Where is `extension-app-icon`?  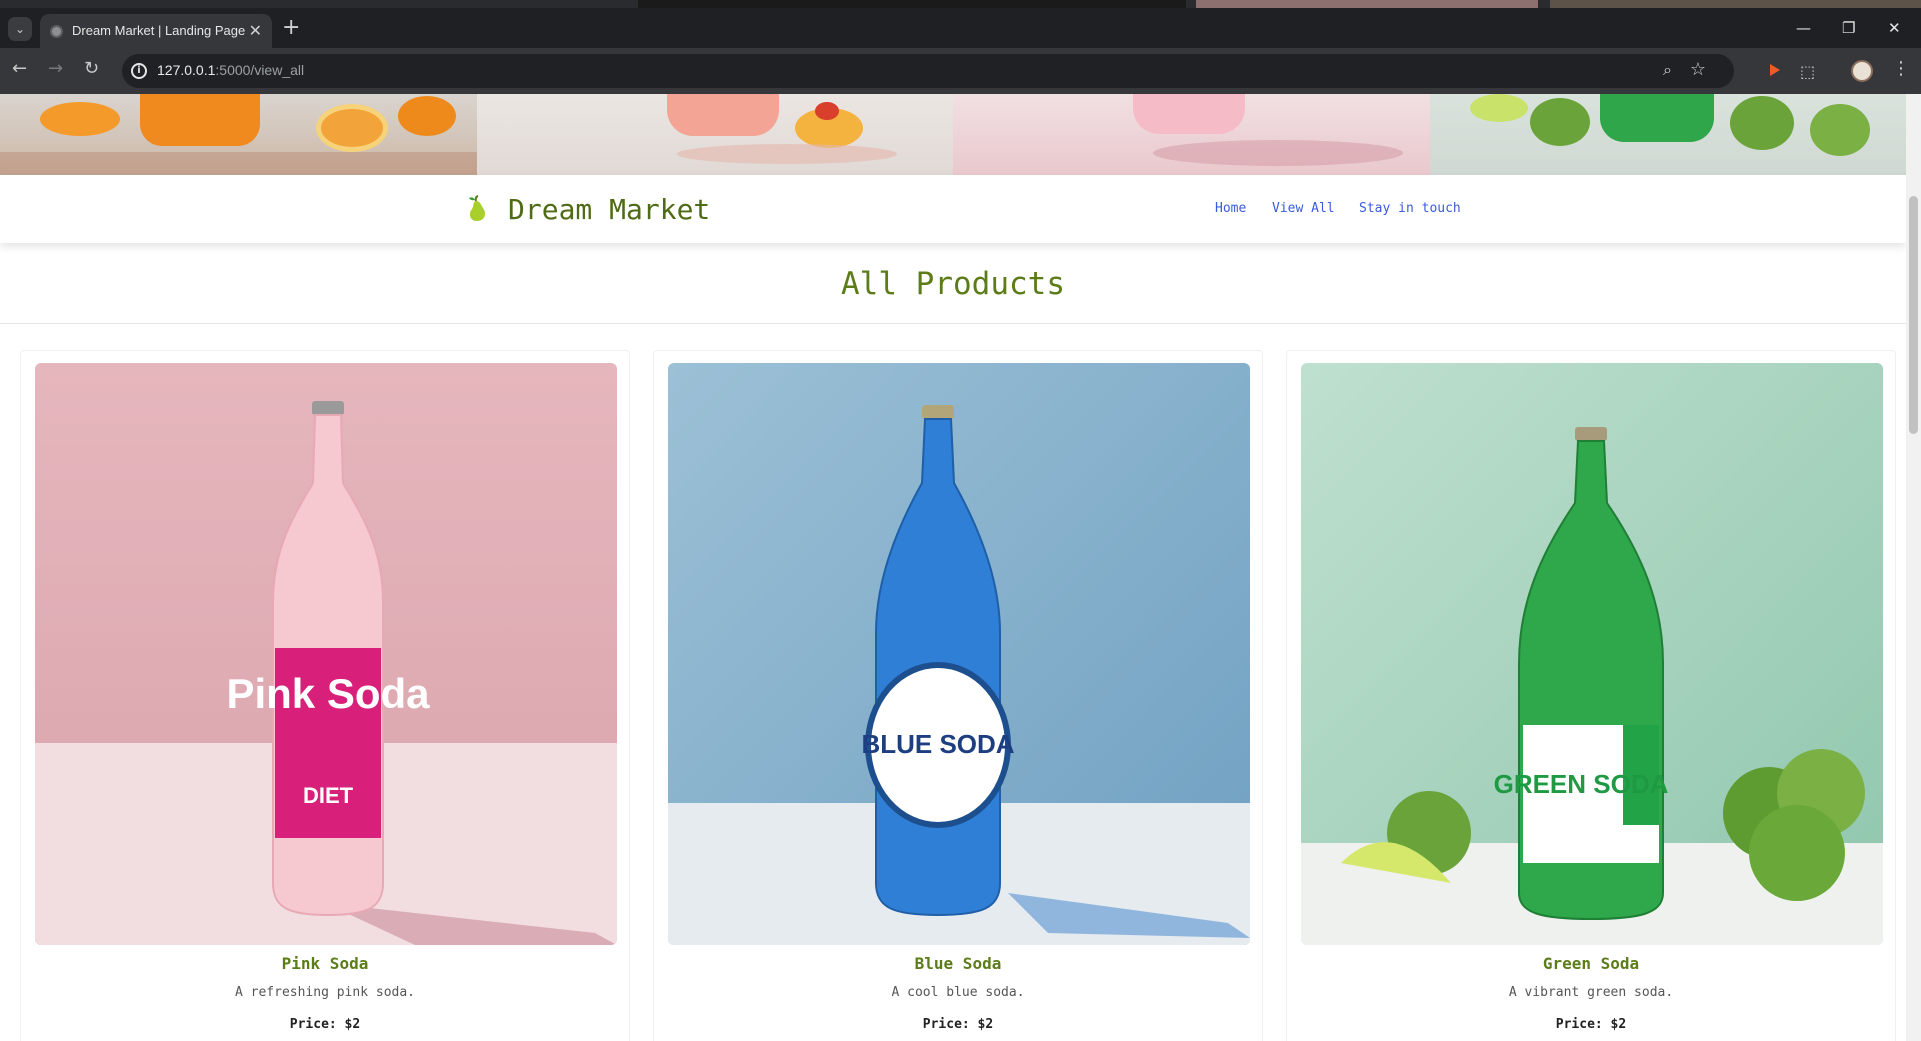
extension-app-icon is located at coordinates (1775, 70).